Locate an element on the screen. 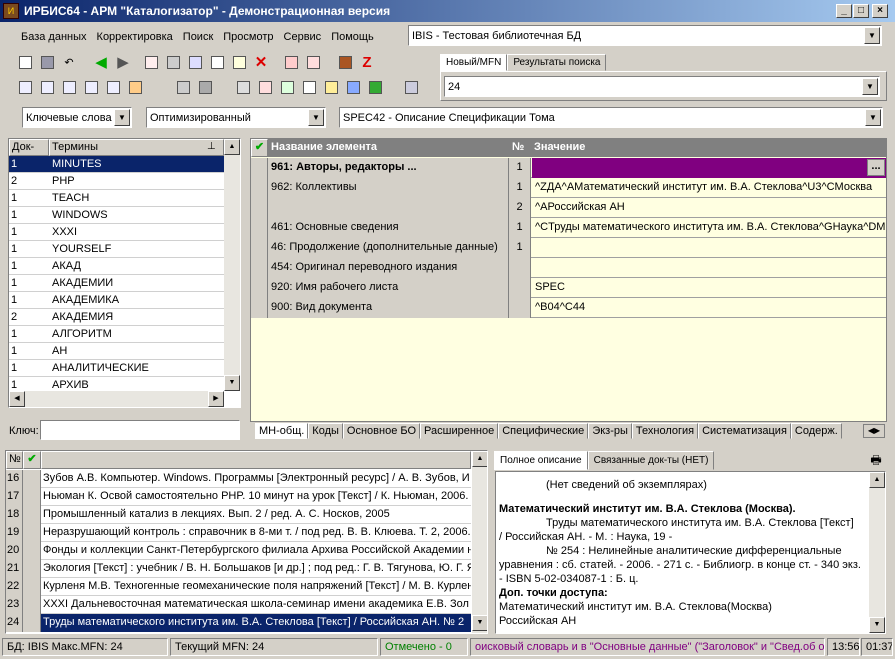 This screenshot has width=895, height=659. mfn-input: 24 ▼ is located at coordinates (662, 86).